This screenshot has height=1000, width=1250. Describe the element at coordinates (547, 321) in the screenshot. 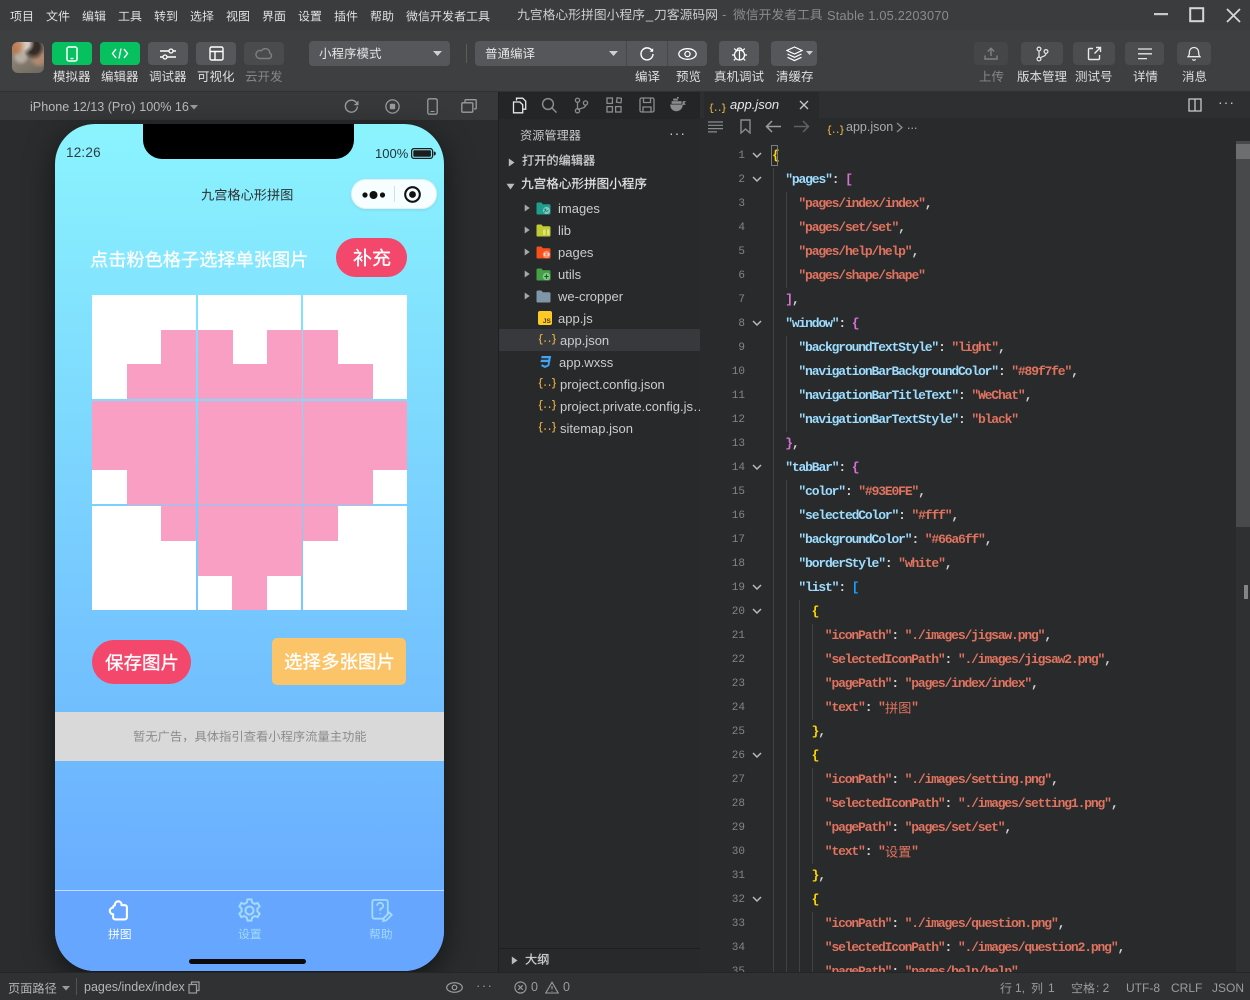

I see `svg-text: JS` at that location.